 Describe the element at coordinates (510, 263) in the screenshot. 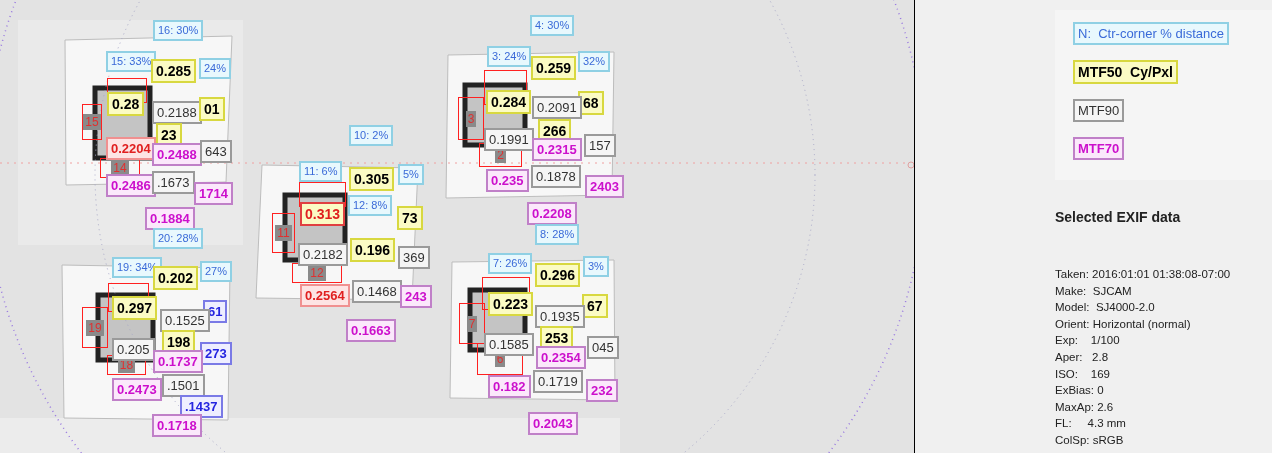

I see `distance-label: 7: 26%` at that location.